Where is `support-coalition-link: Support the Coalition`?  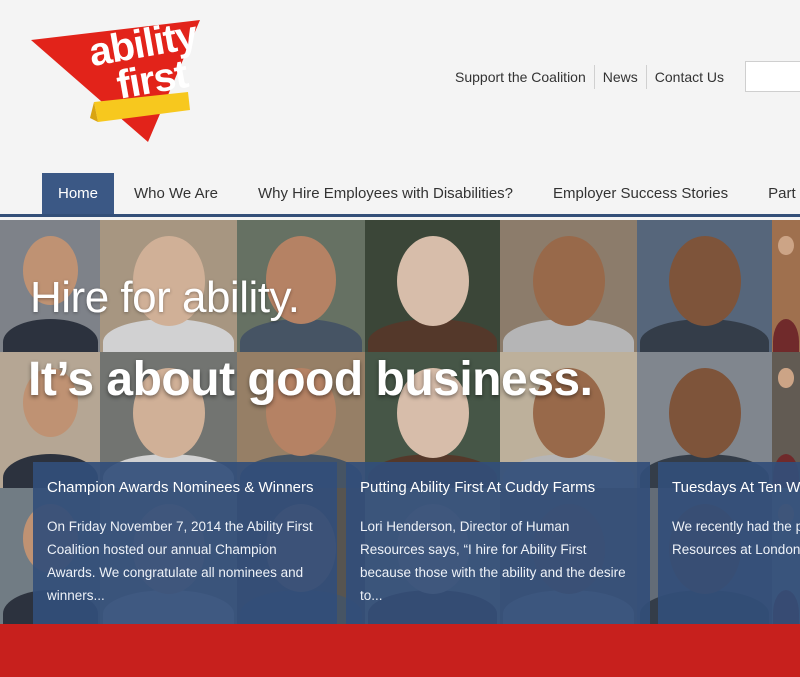
support-coalition-link: Support the Coalition is located at coordinates (520, 77).